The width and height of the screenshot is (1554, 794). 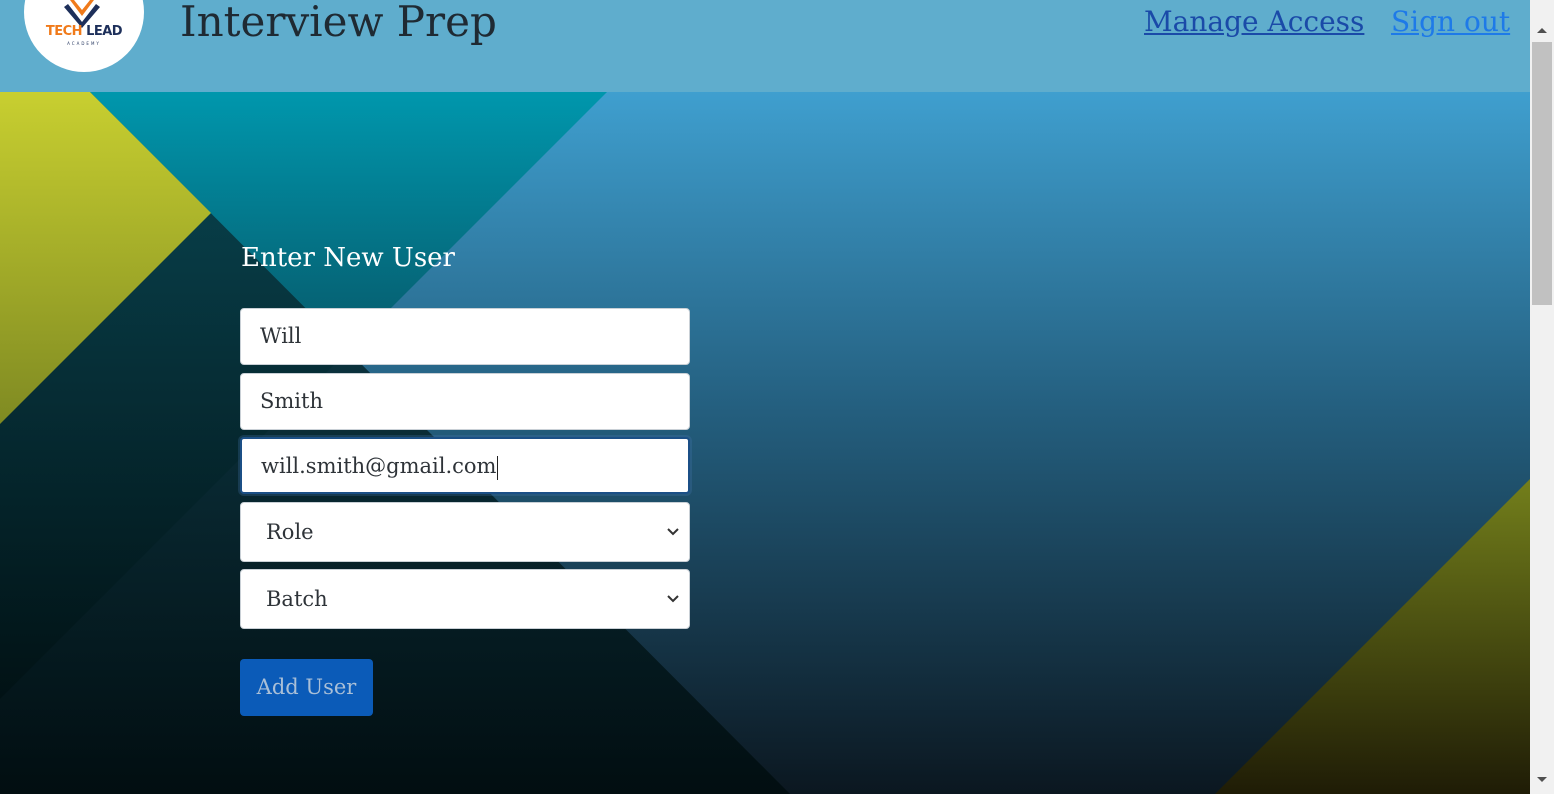 What do you see at coordinates (84, 36) in the screenshot?
I see `tech-lead-logo: TECH LEAD ACADEMY` at bounding box center [84, 36].